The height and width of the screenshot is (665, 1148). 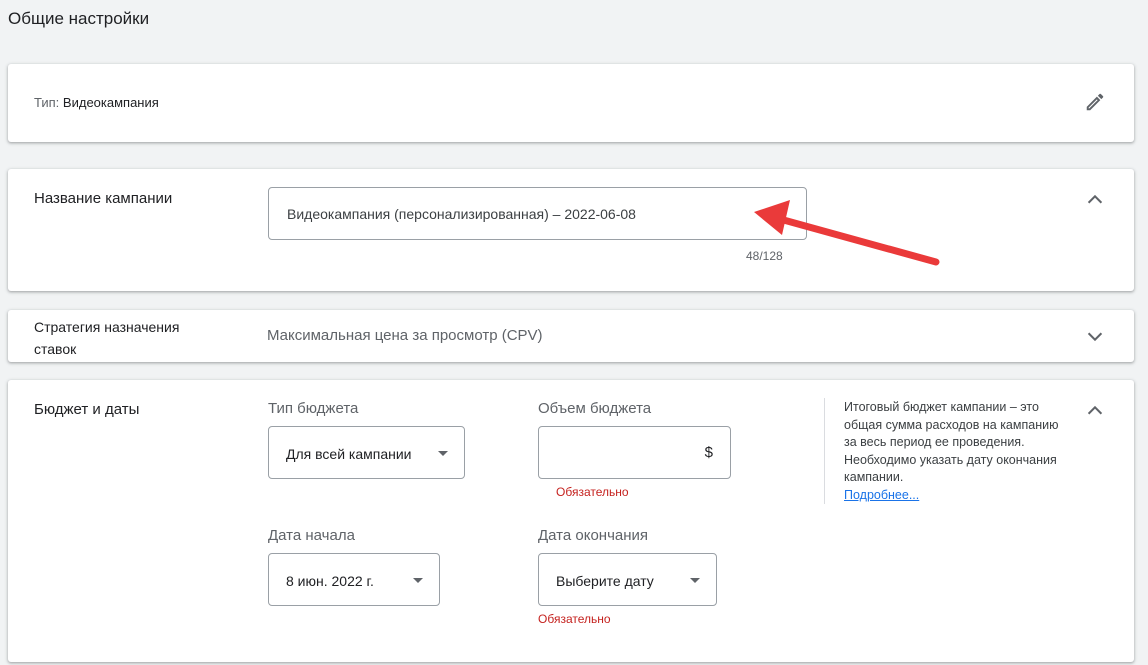 I want to click on budget-type-select: Для всей кампании, so click(x=366, y=452).